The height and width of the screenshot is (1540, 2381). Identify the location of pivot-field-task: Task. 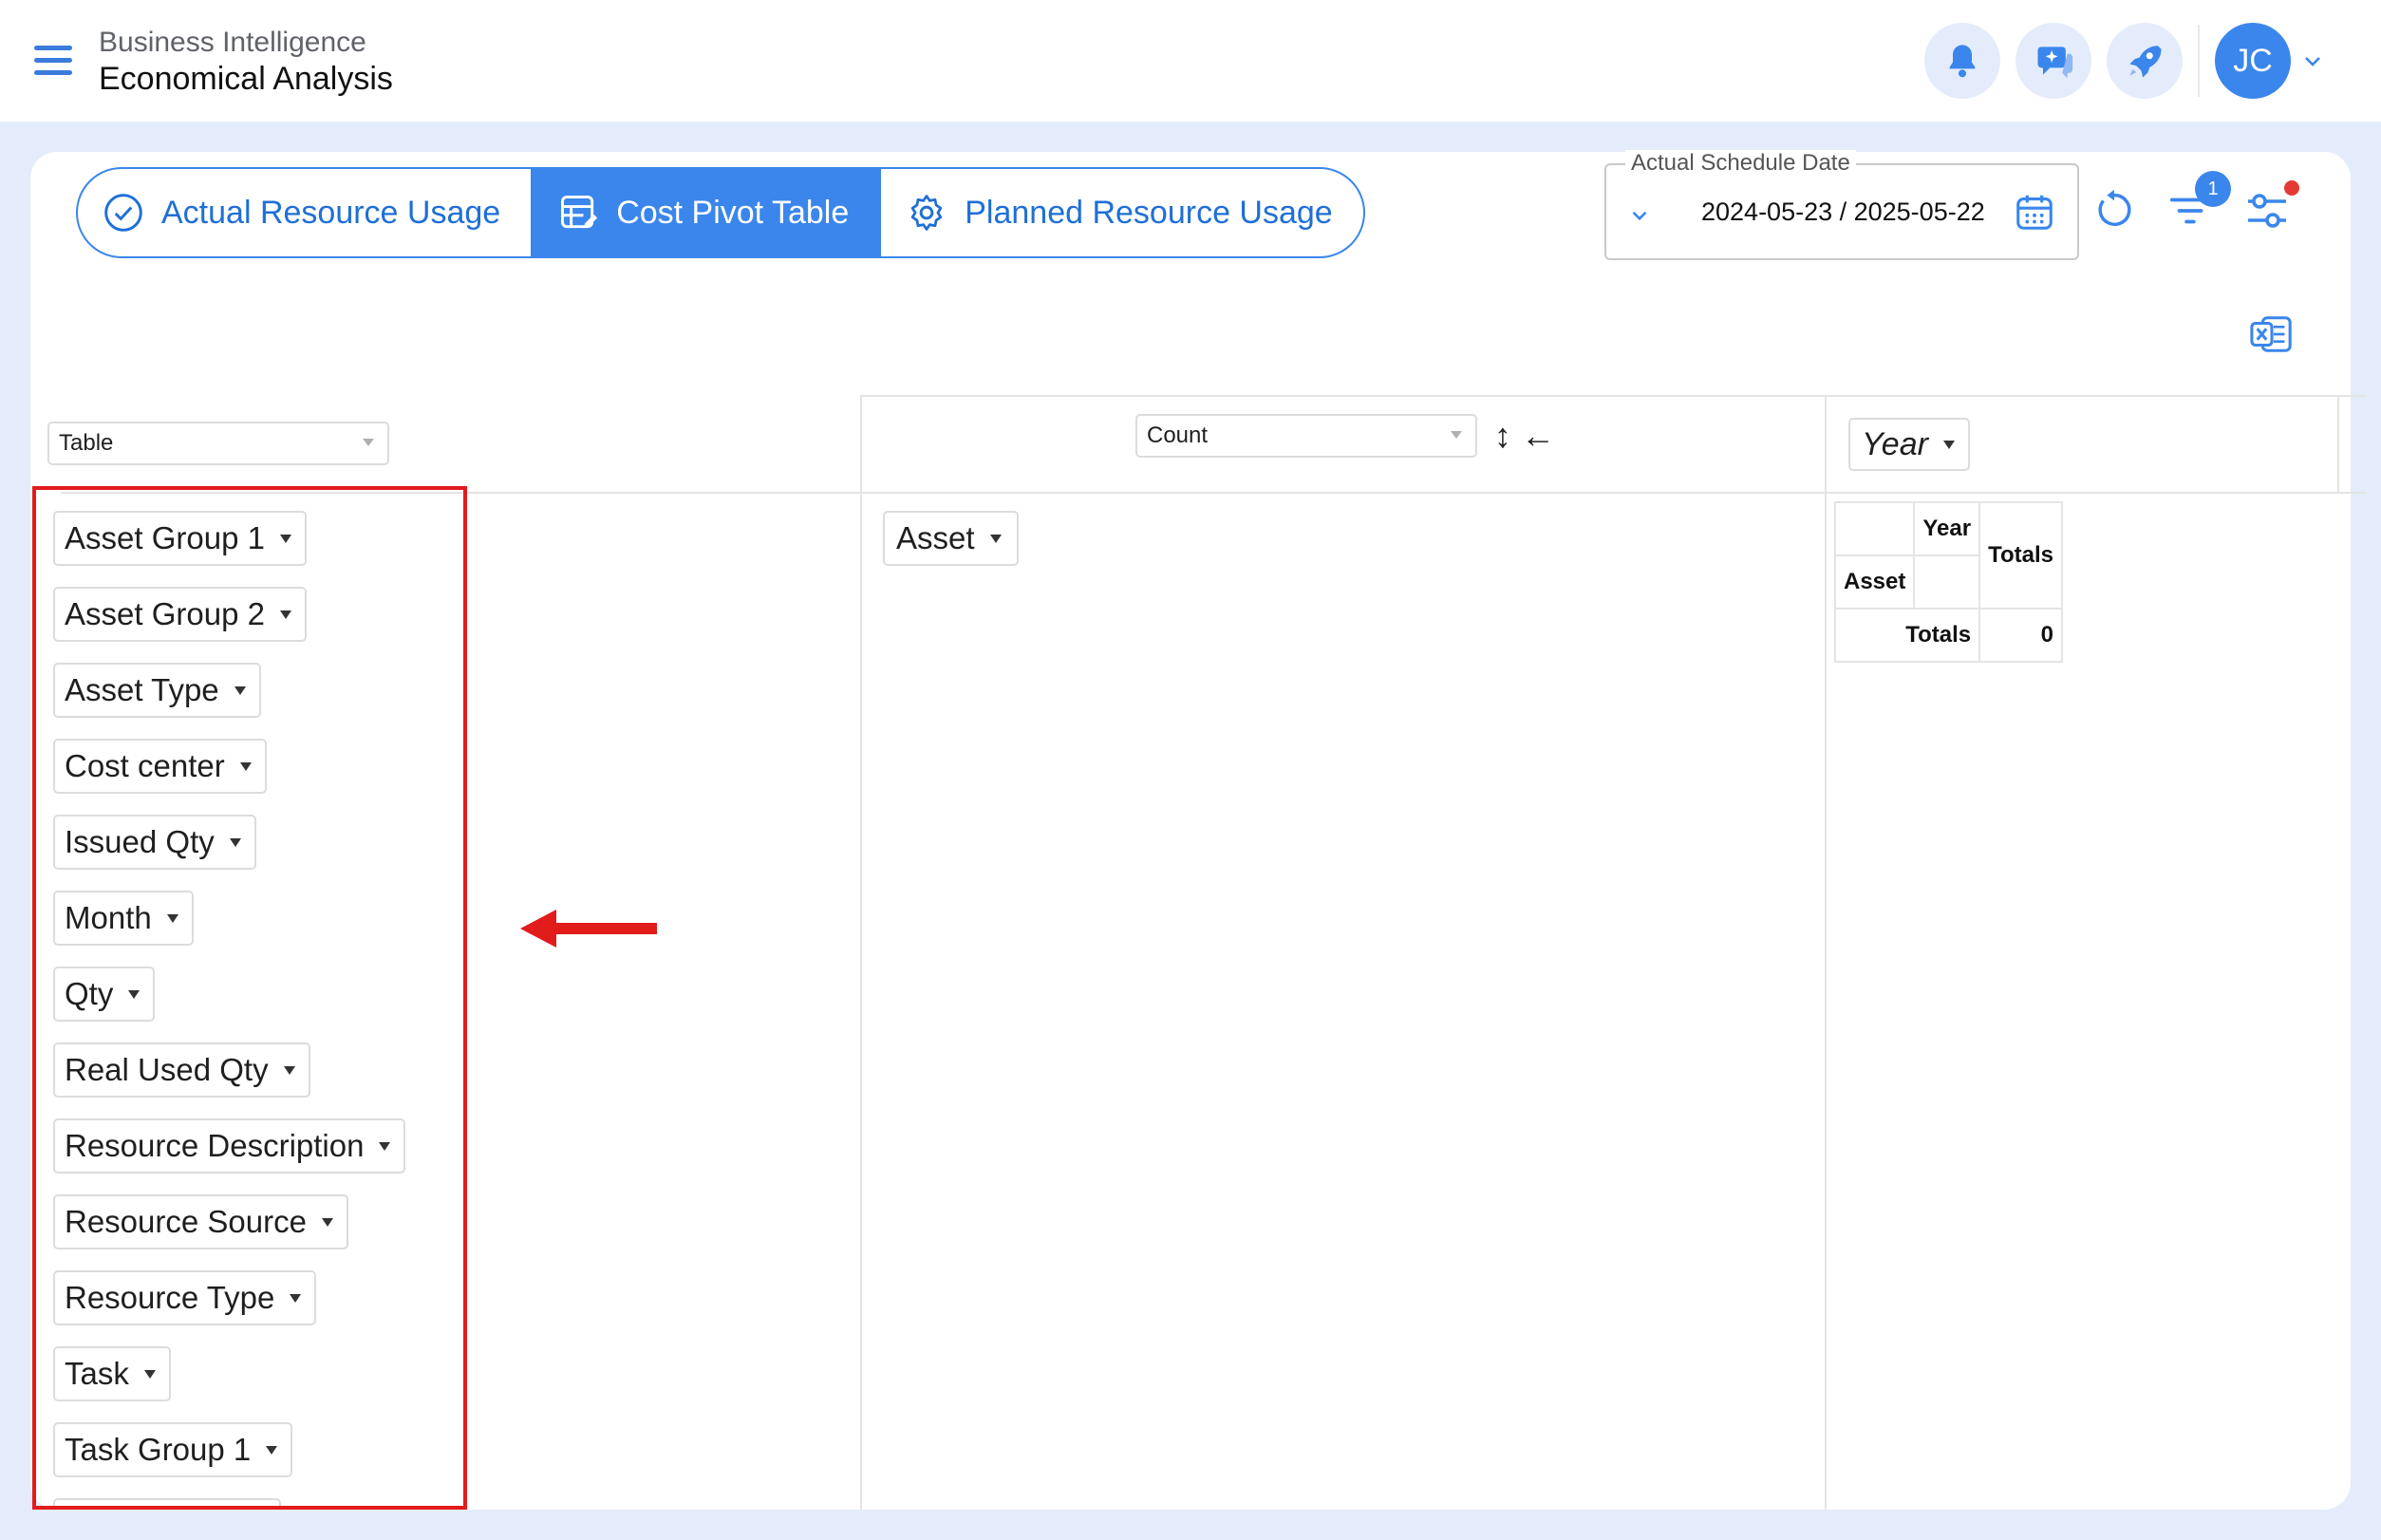
(112, 1373).